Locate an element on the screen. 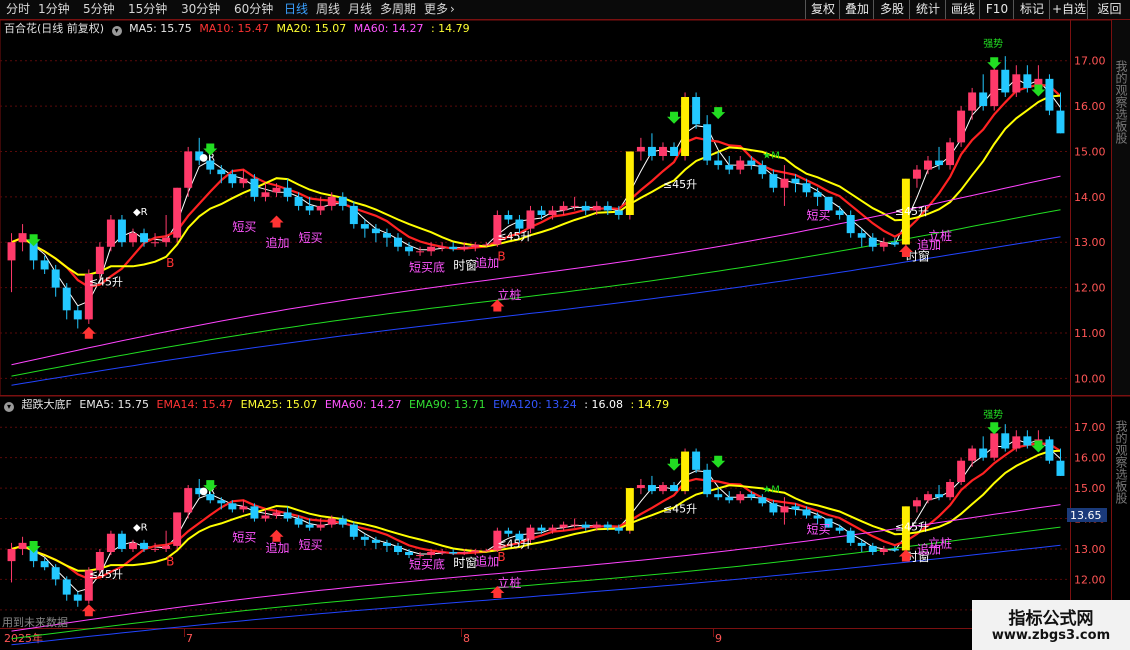  multi-stock-button: 多股 is located at coordinates (891, 9).